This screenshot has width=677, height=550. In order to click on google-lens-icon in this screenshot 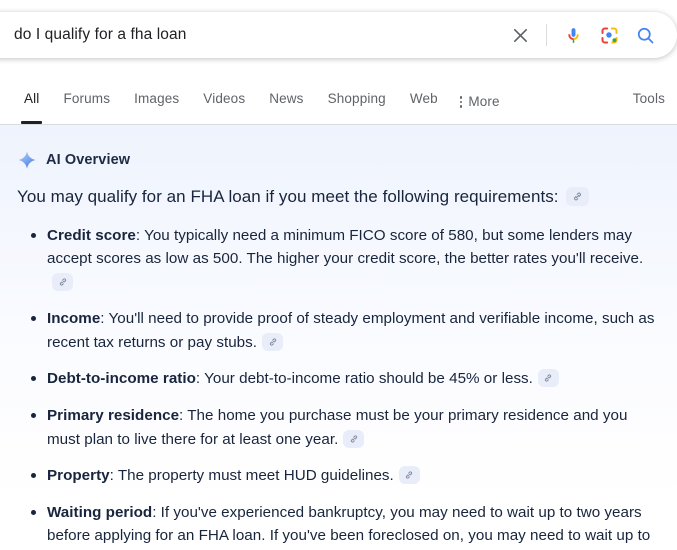, I will do `click(609, 35)`.